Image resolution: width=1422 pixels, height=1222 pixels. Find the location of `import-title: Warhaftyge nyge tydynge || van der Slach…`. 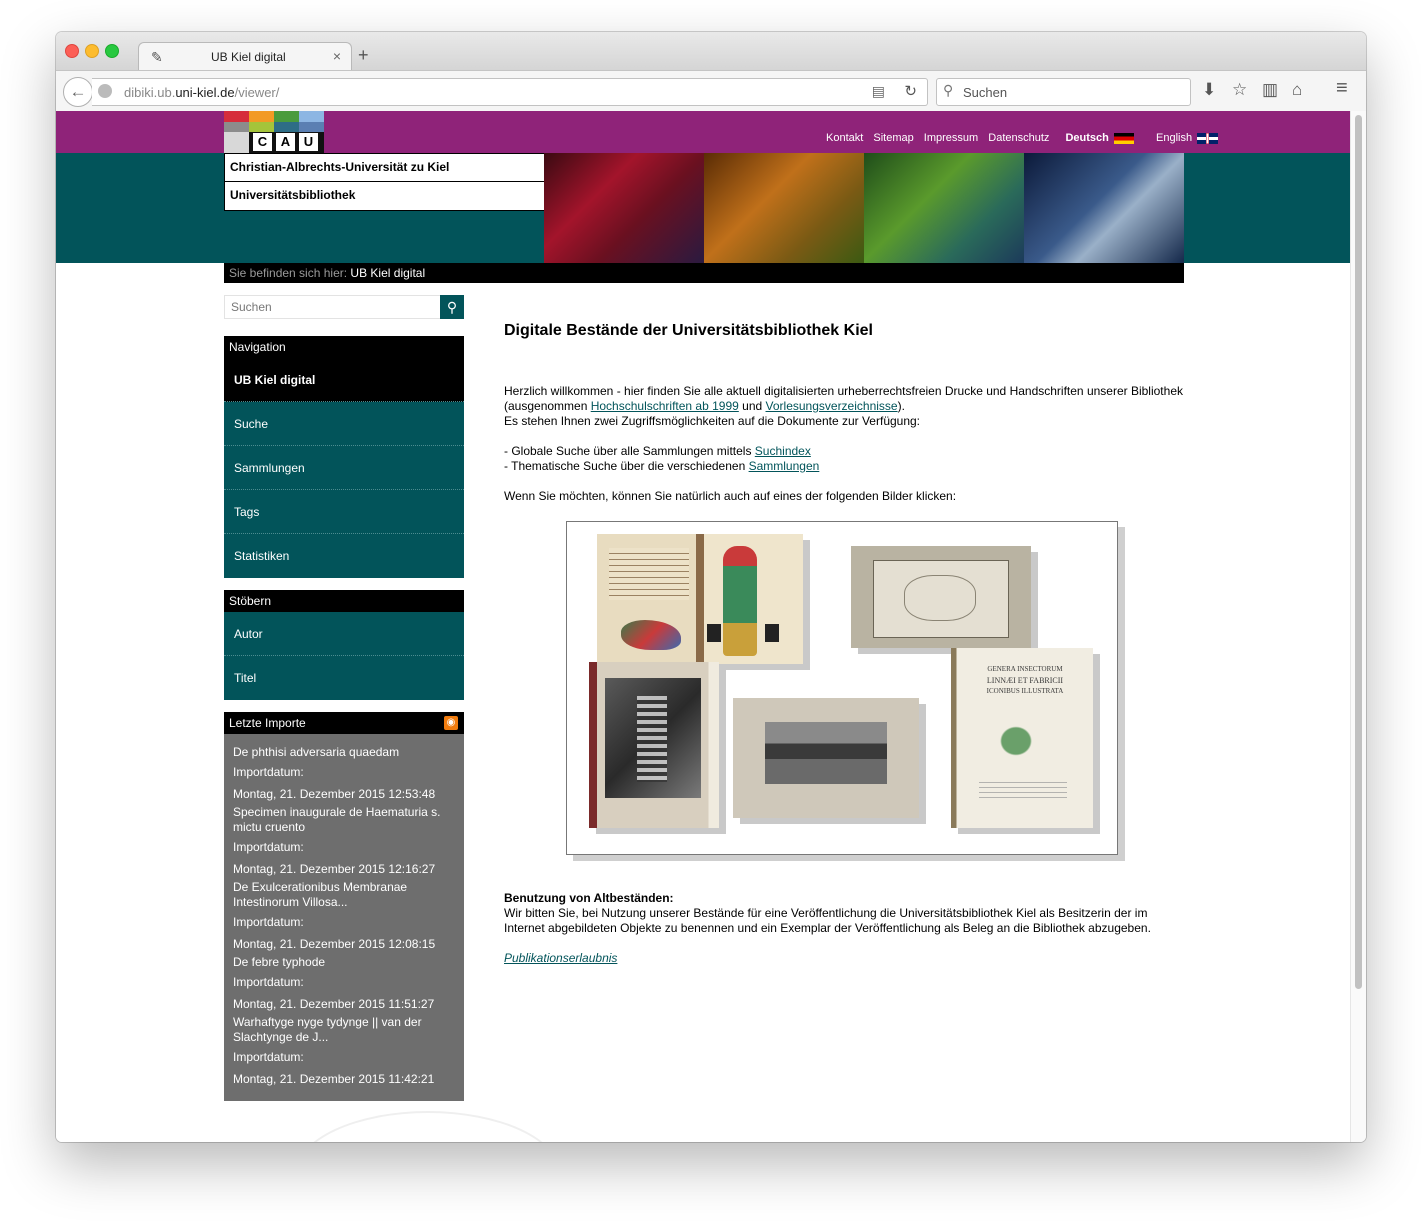

import-title: Warhaftyge nyge tydynge || van der Slach… is located at coordinates (345, 1030).